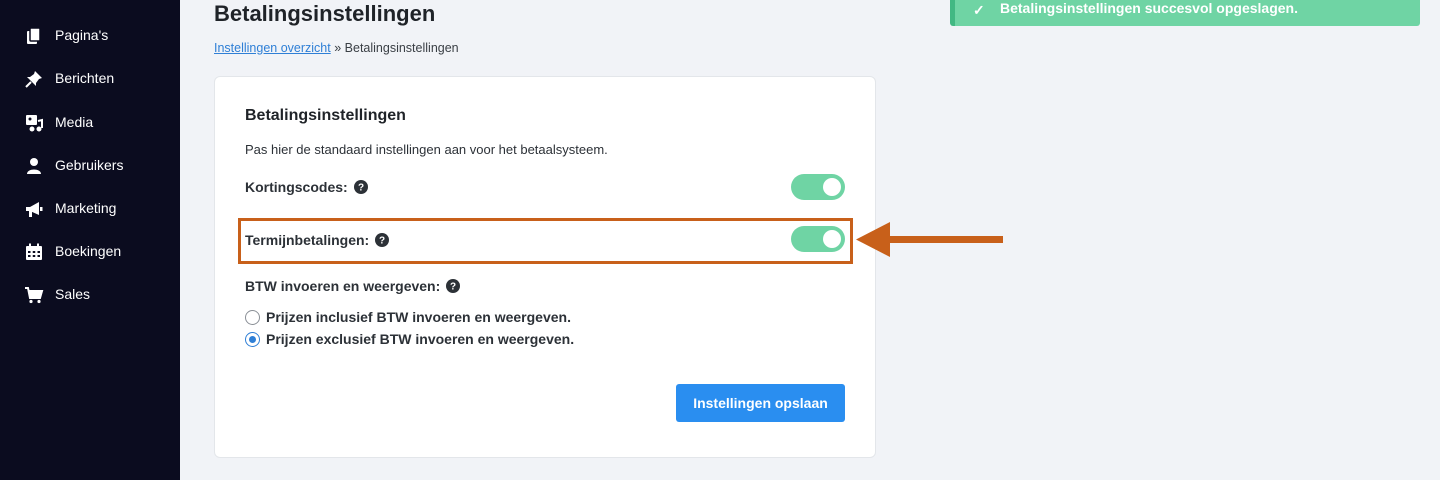  I want to click on annotation-highlight-box, so click(545, 241).